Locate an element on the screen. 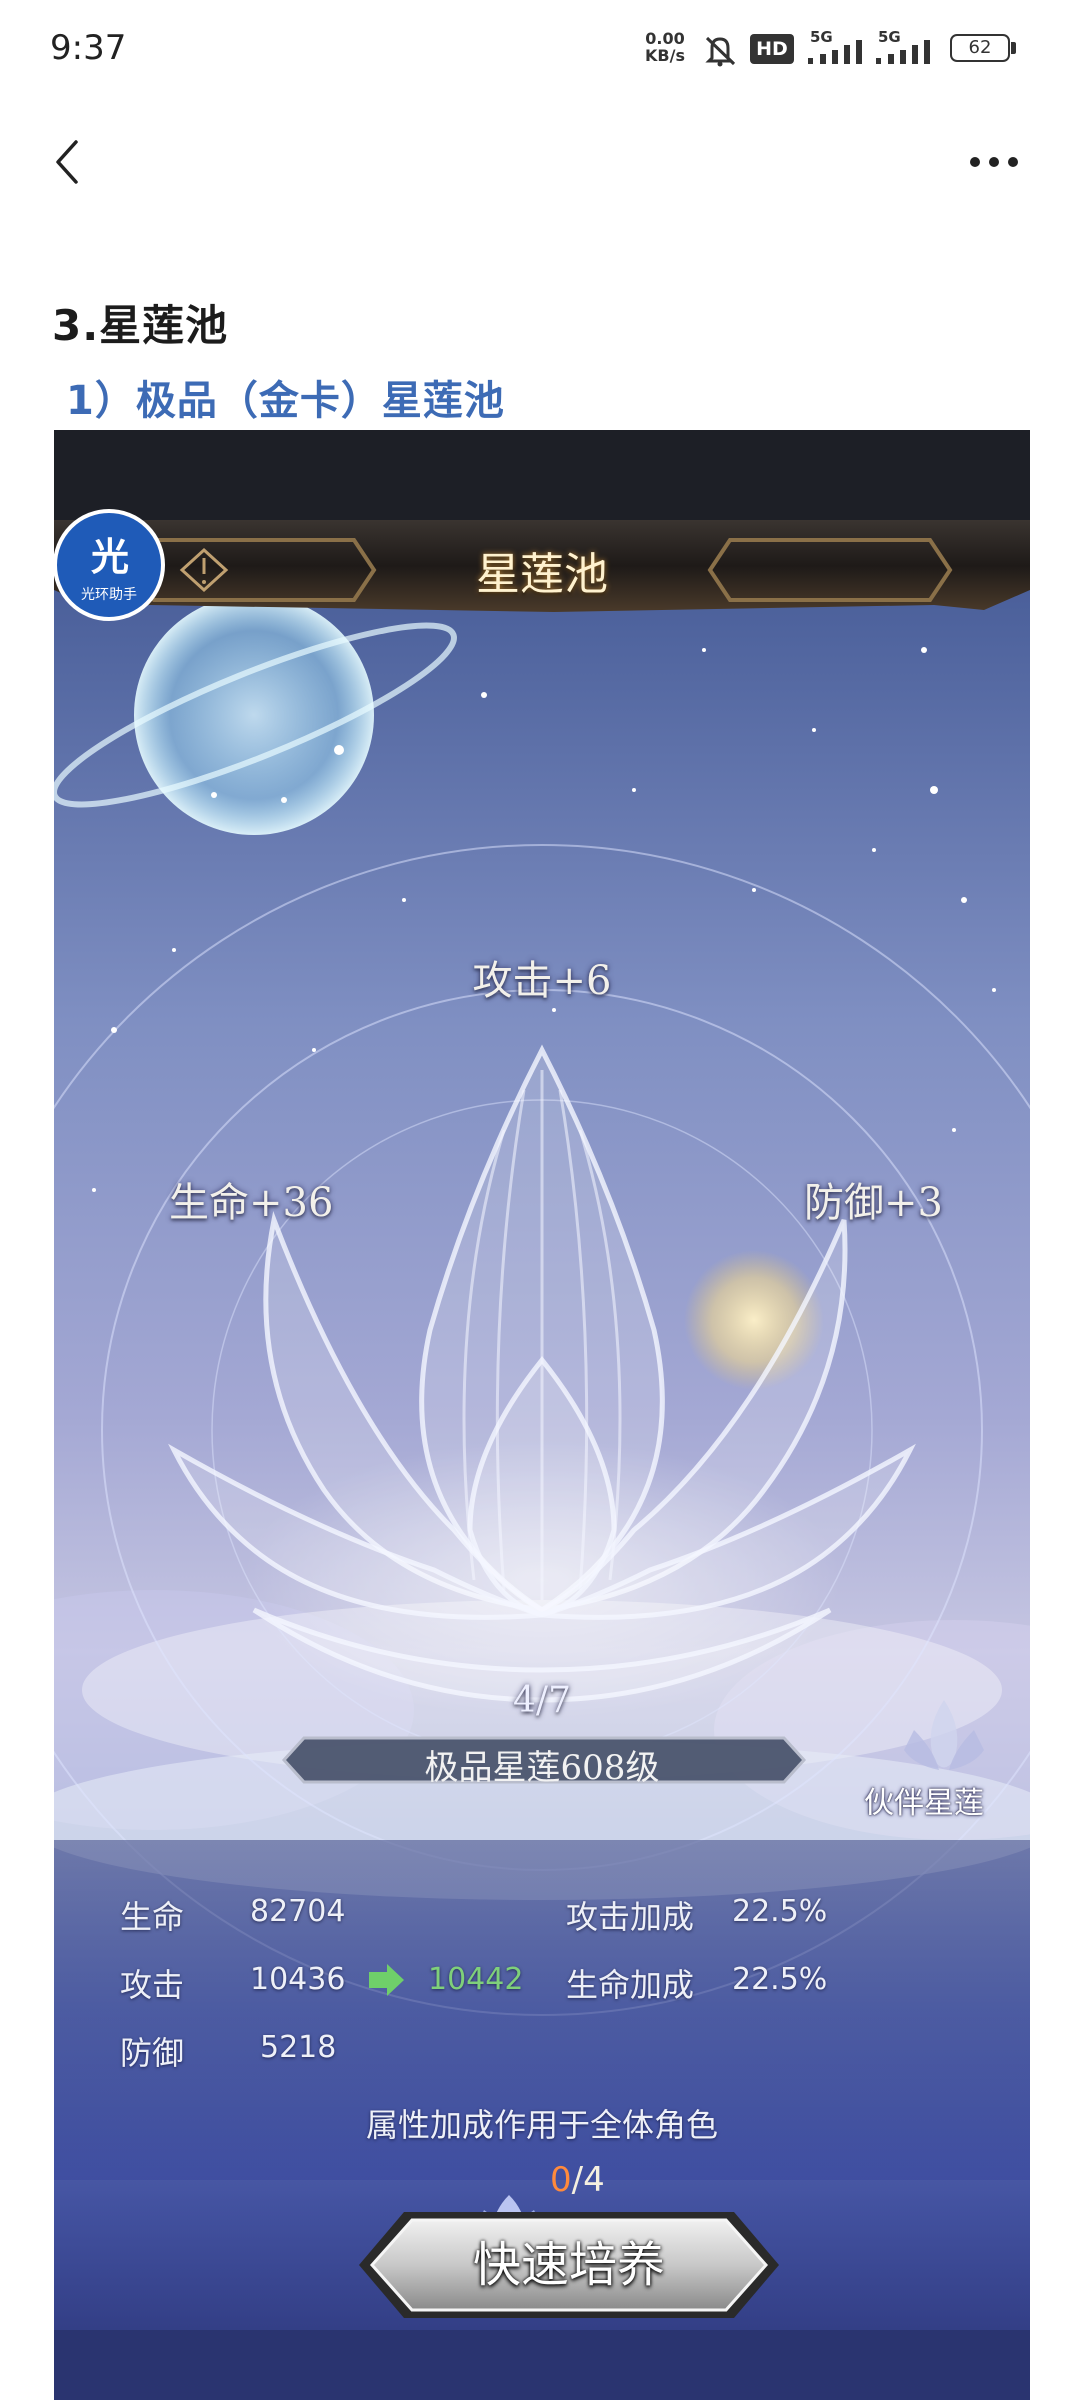 The height and width of the screenshot is (2400, 1080). stat-hp-bonus-value: 22.5% is located at coordinates (780, 1979).